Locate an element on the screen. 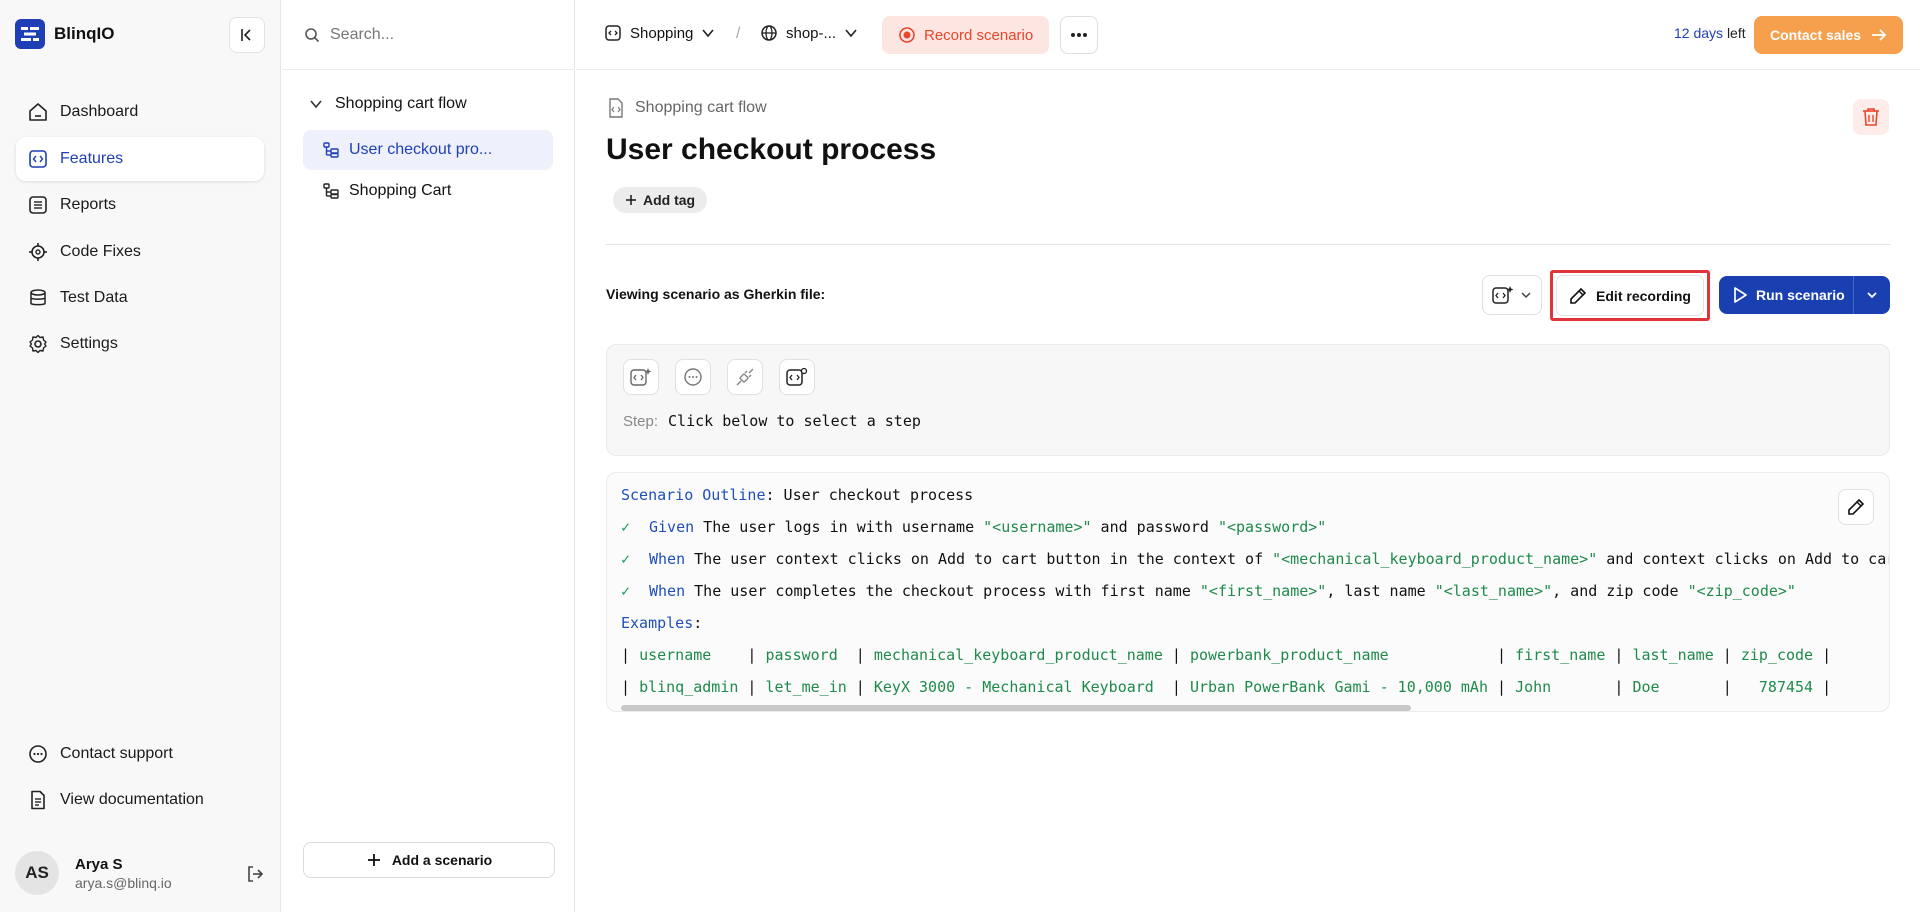 The width and height of the screenshot is (1920, 912). code-settings-button is located at coordinates (797, 377).